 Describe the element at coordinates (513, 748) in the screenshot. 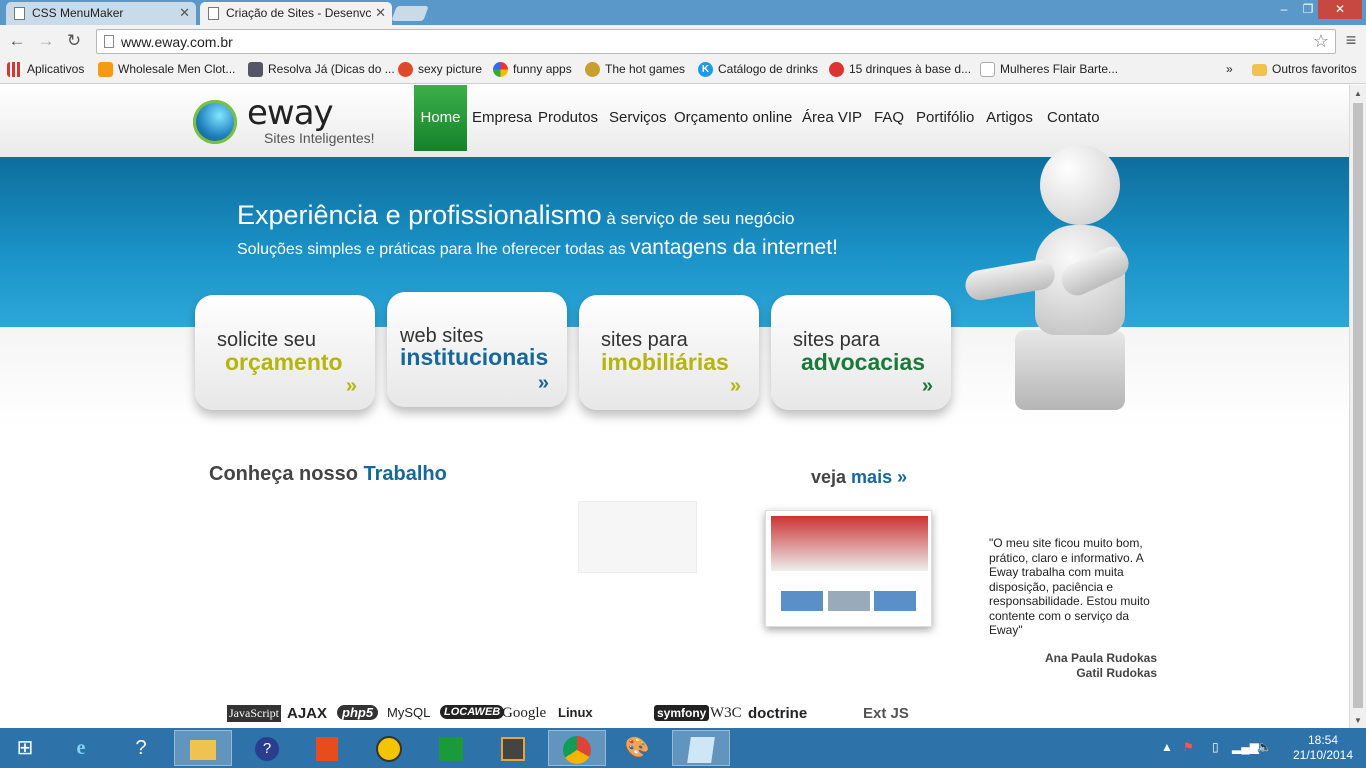

I see `sublime-text-icon` at that location.